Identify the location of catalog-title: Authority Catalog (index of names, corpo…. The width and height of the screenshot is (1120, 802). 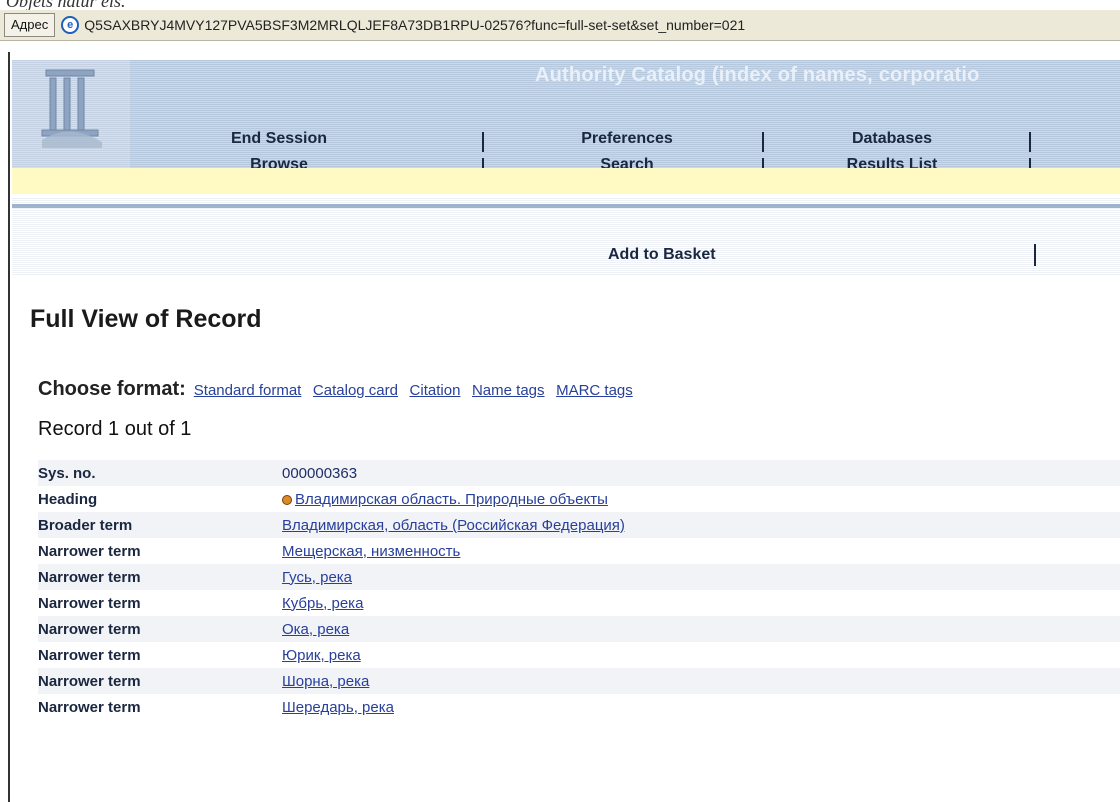
(757, 75).